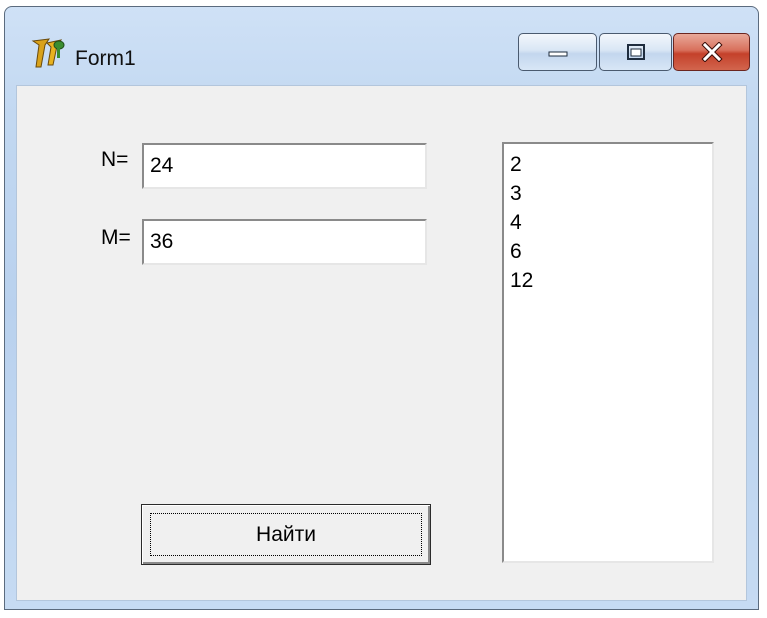 The width and height of the screenshot is (767, 618). What do you see at coordinates (48, 53) in the screenshot?
I see `app-icon` at bounding box center [48, 53].